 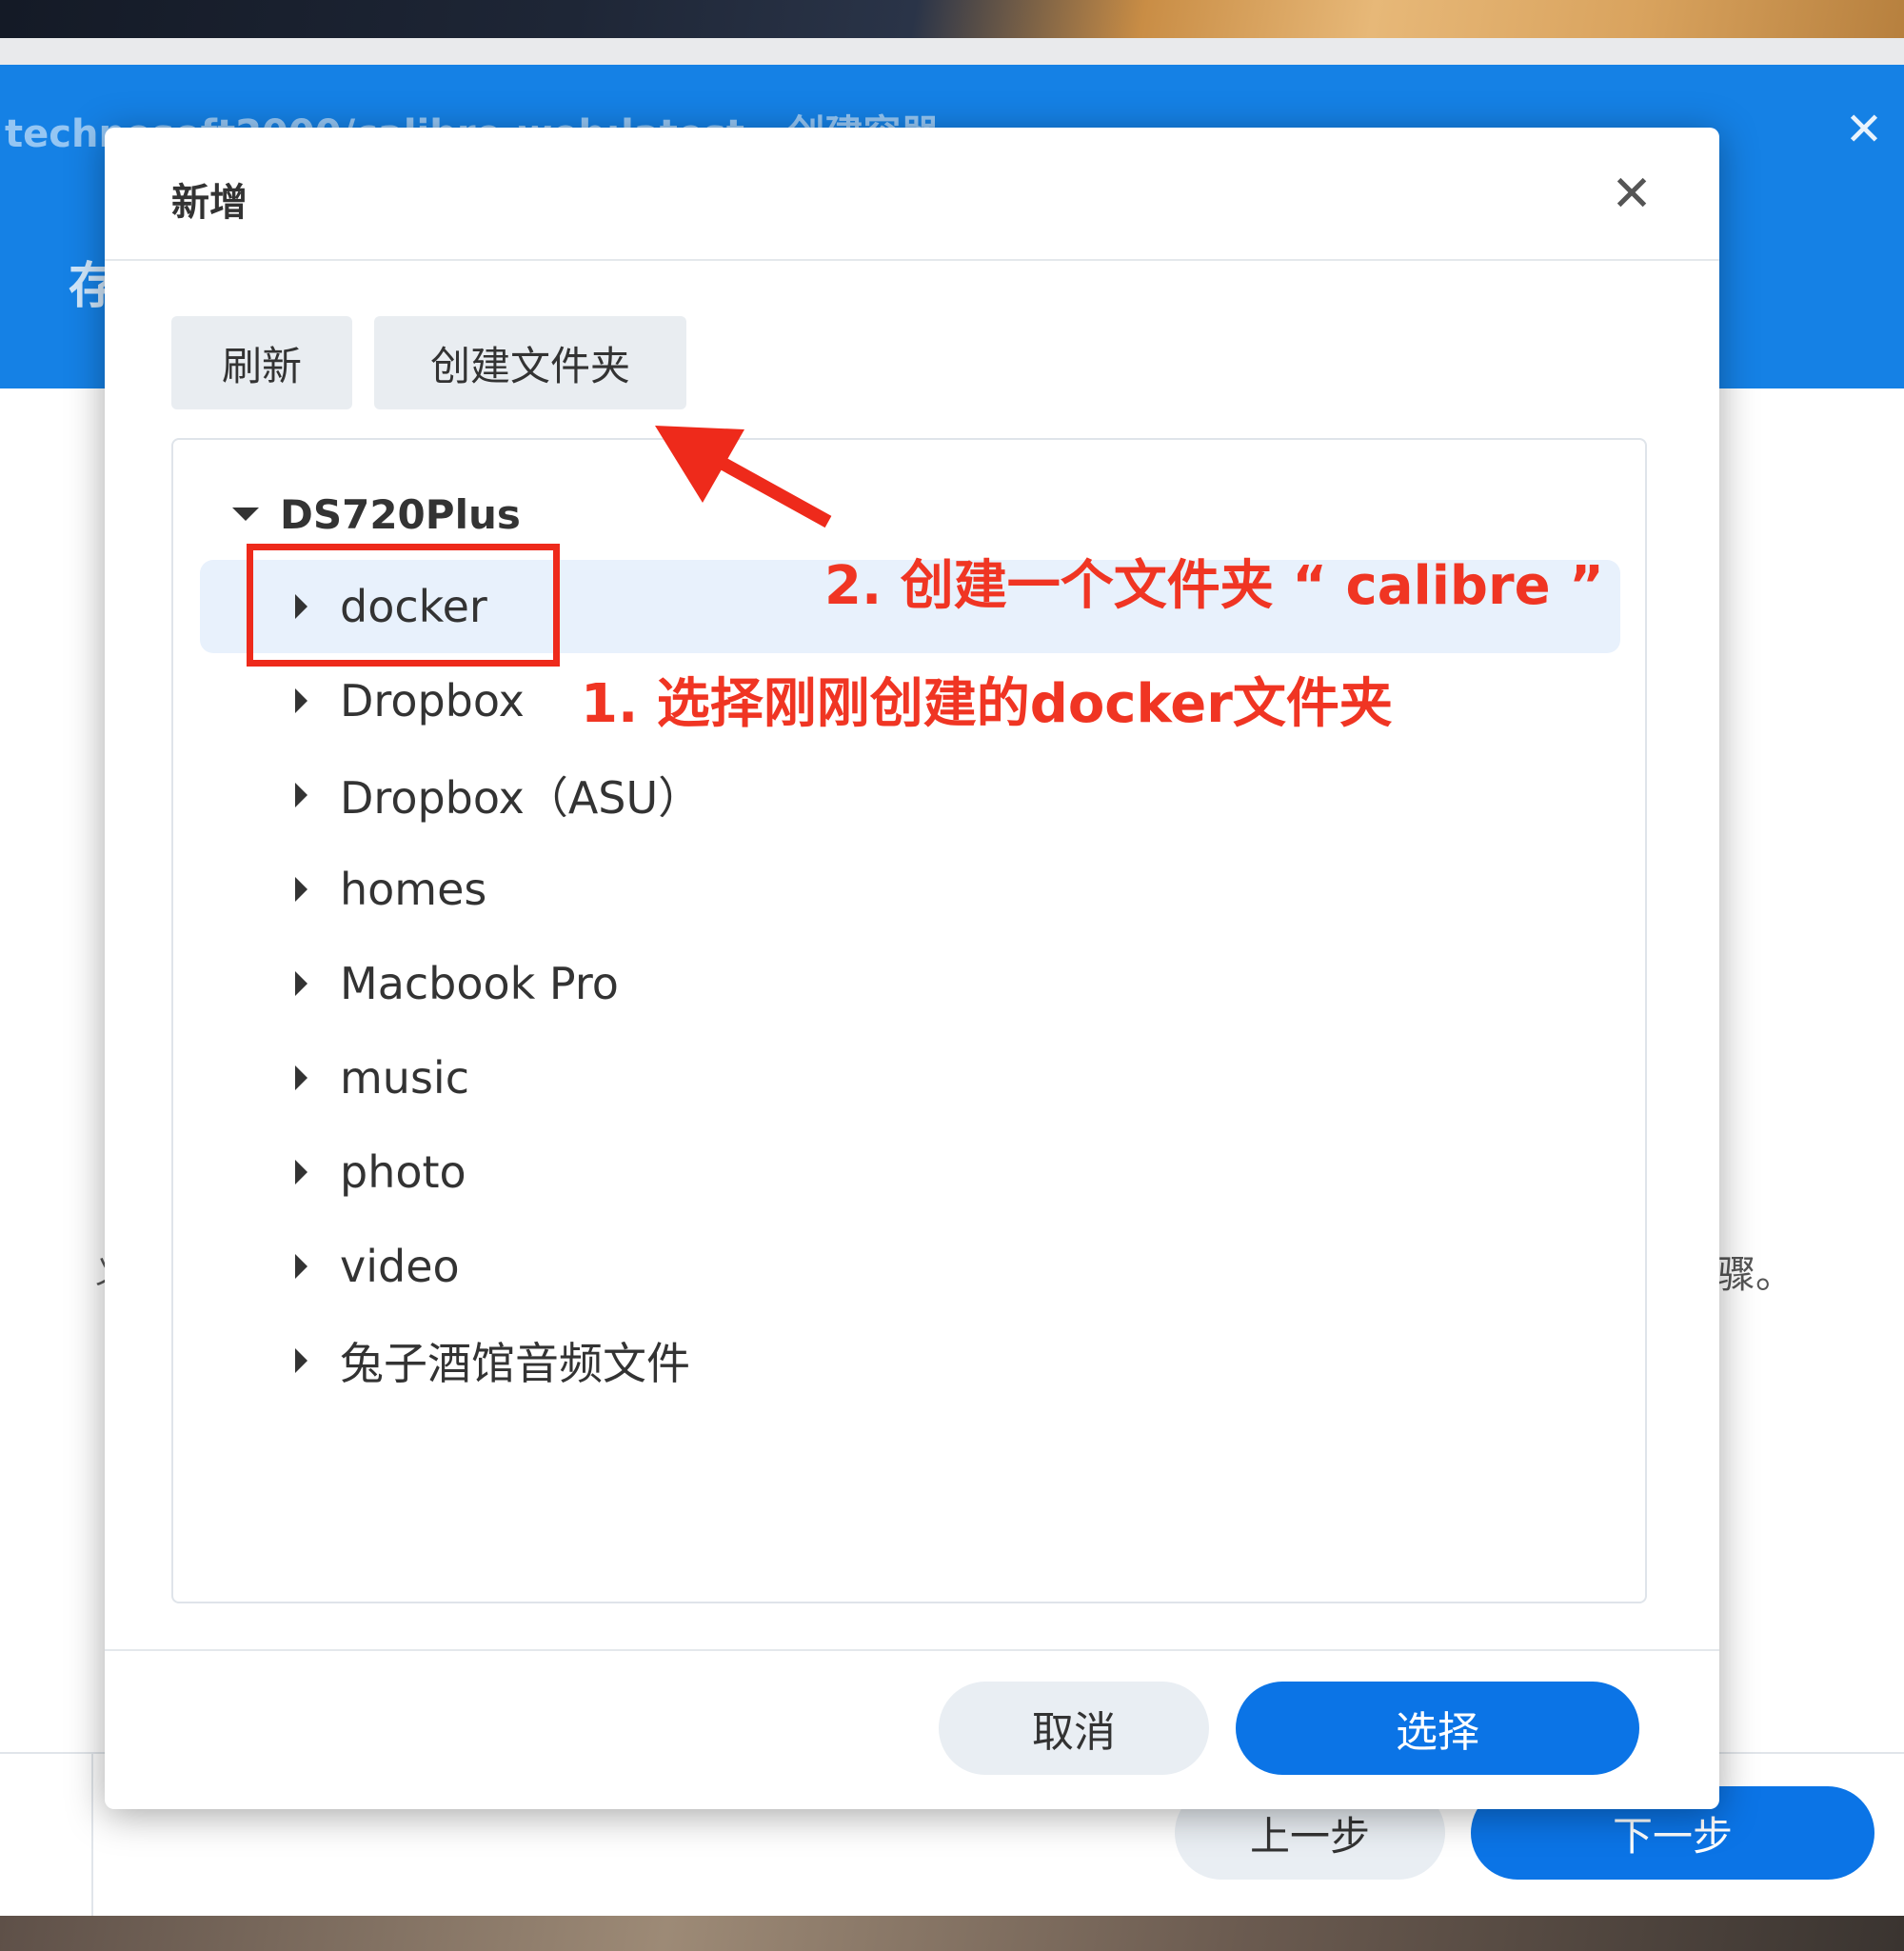 I want to click on window-top-gap, so click(x=952, y=52).